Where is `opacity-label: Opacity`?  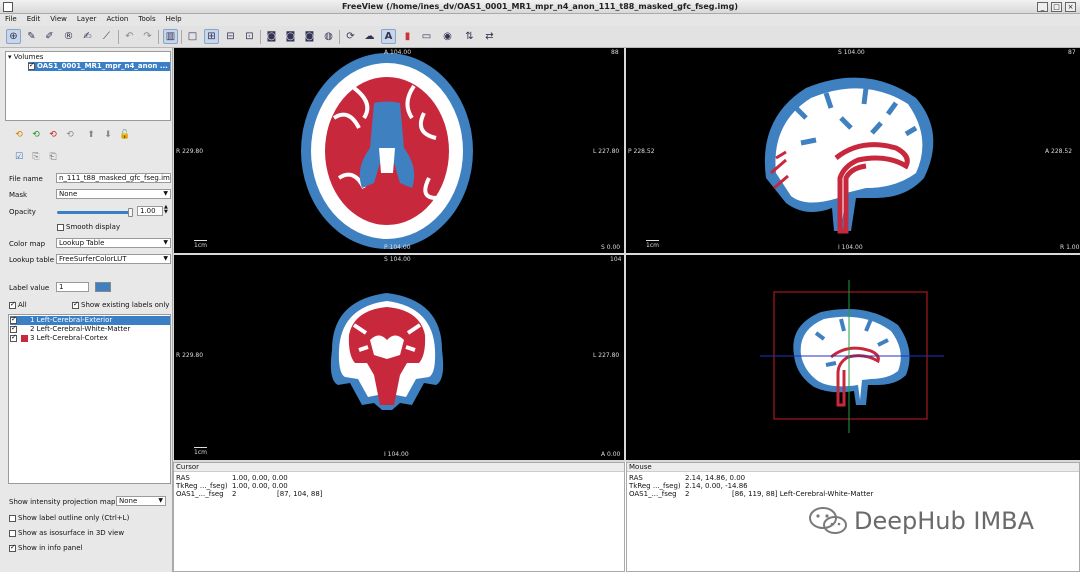
opacity-label: Opacity is located at coordinates (22, 212).